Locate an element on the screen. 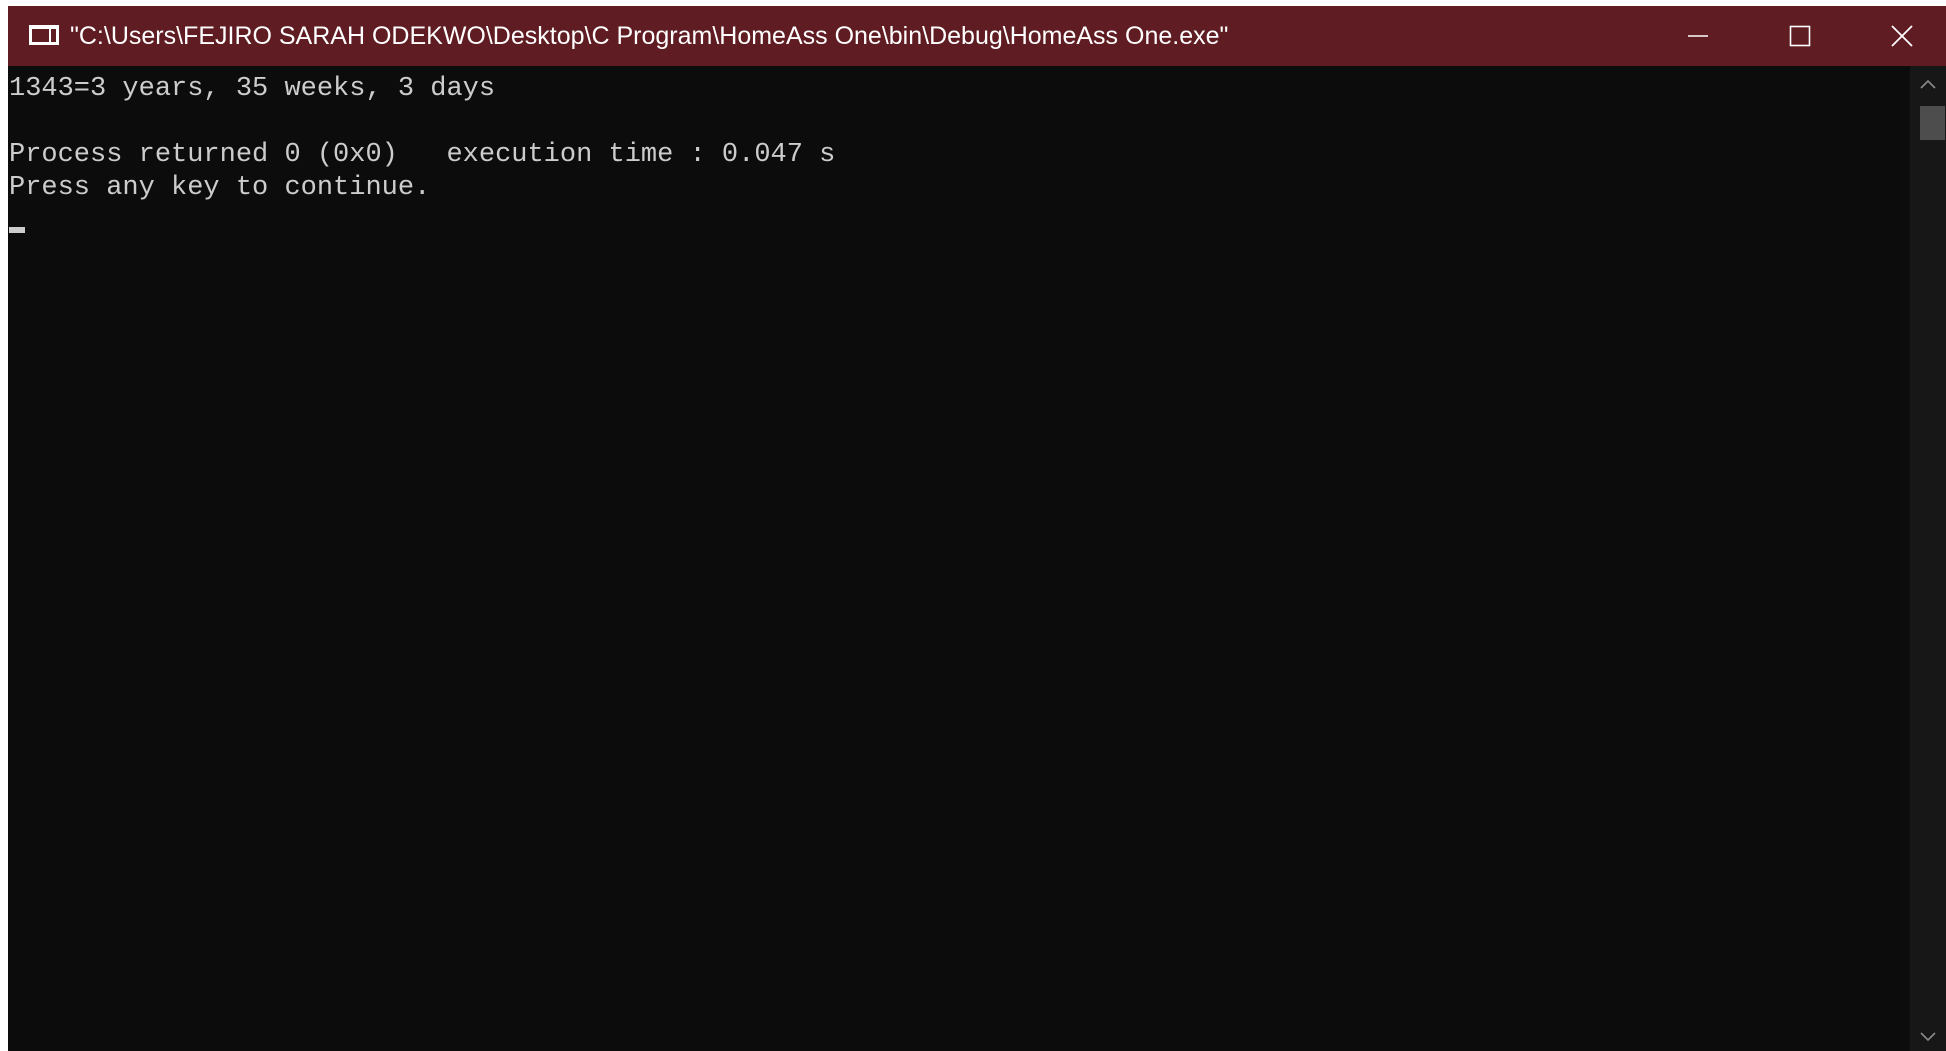  close-icon is located at coordinates (1902, 36).